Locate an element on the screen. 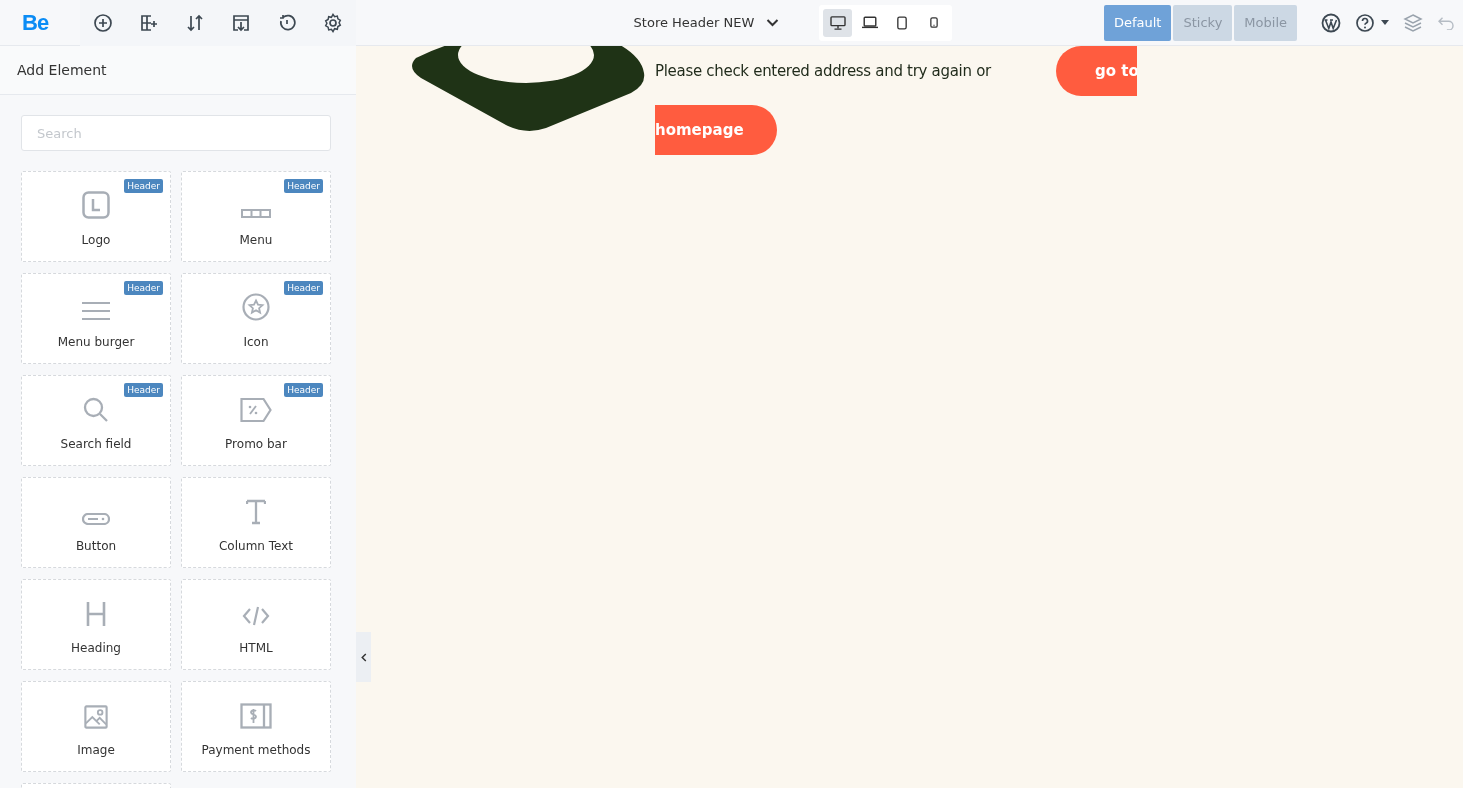  star-circle-icon is located at coordinates (256, 307).